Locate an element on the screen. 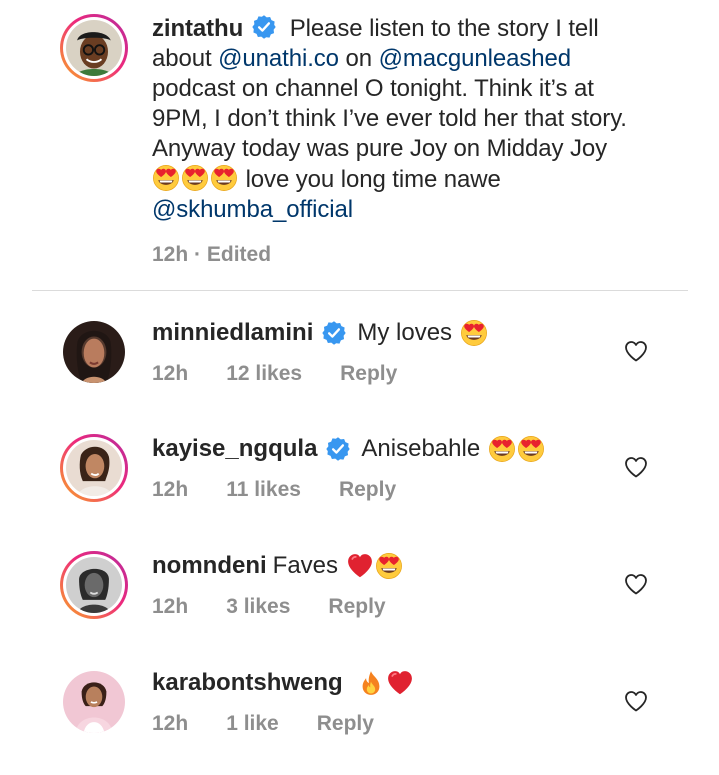  comment-likes: 12 likes is located at coordinates (264, 374).